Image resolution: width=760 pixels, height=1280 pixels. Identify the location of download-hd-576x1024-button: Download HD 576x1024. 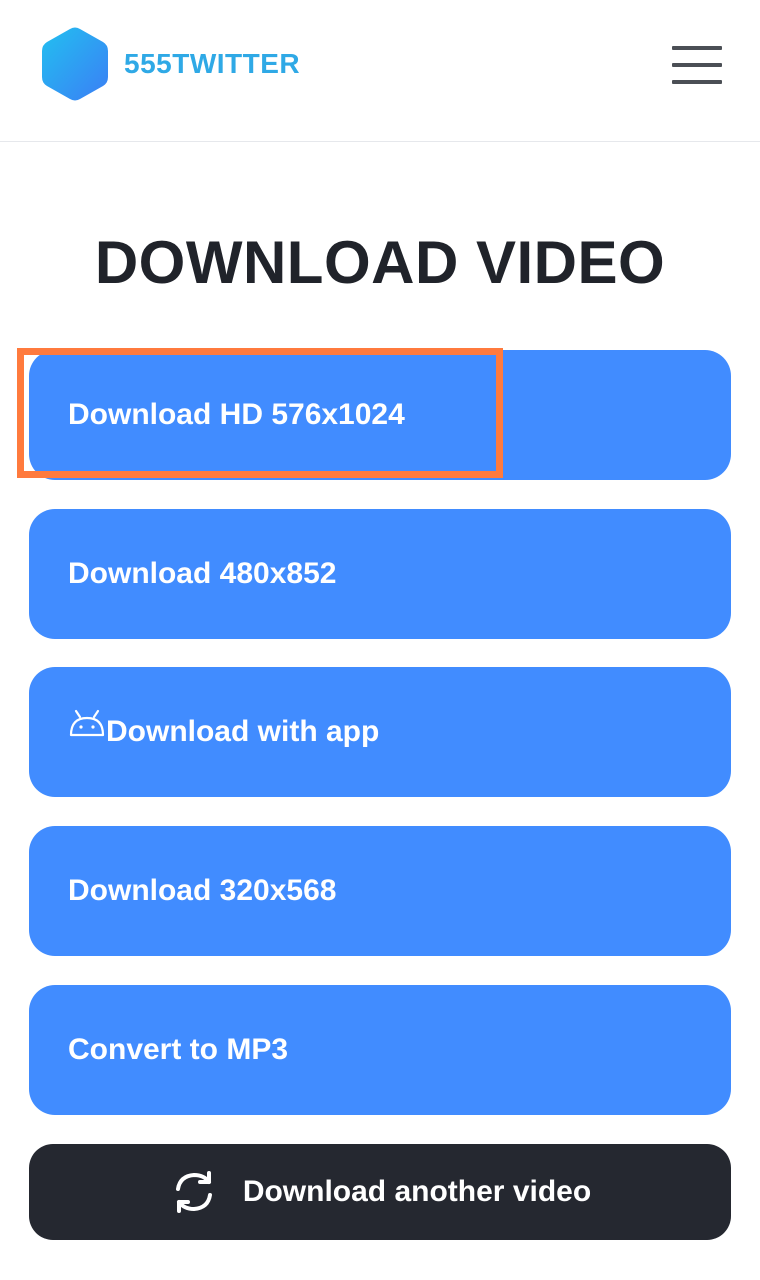
(380, 415).